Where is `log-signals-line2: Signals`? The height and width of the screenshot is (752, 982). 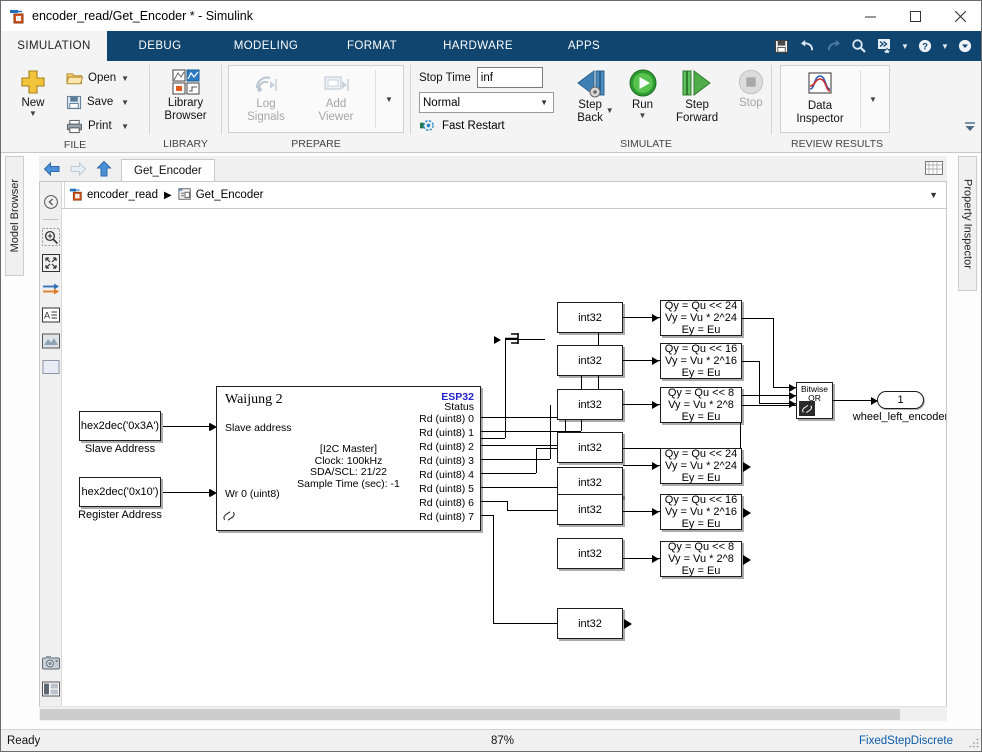 log-signals-line2: Signals is located at coordinates (266, 117).